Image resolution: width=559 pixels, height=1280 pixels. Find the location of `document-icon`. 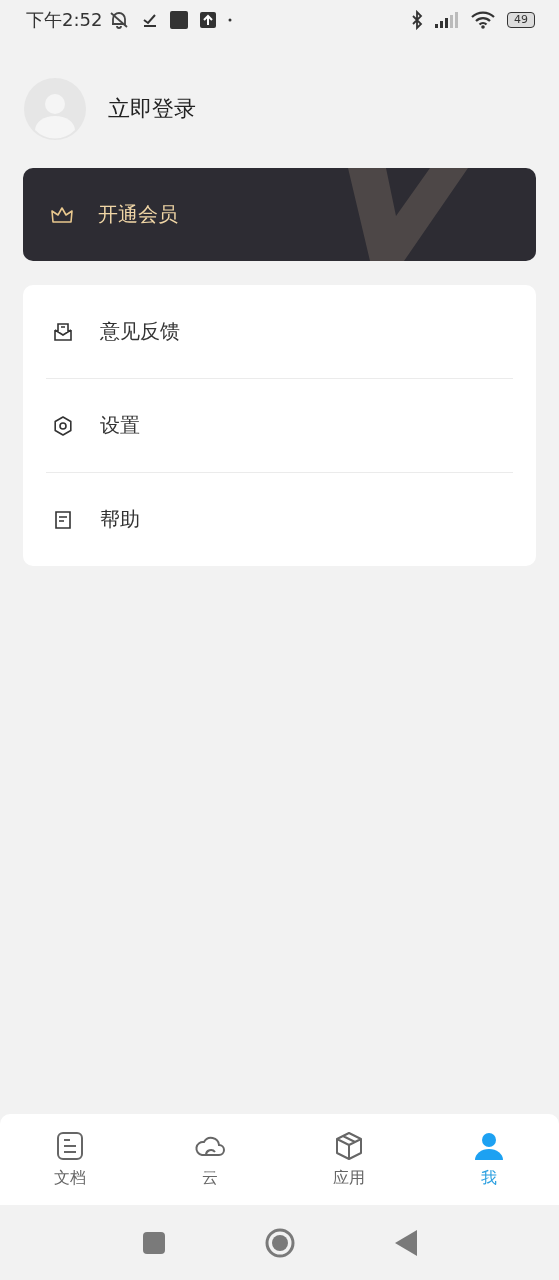

document-icon is located at coordinates (63, 519).